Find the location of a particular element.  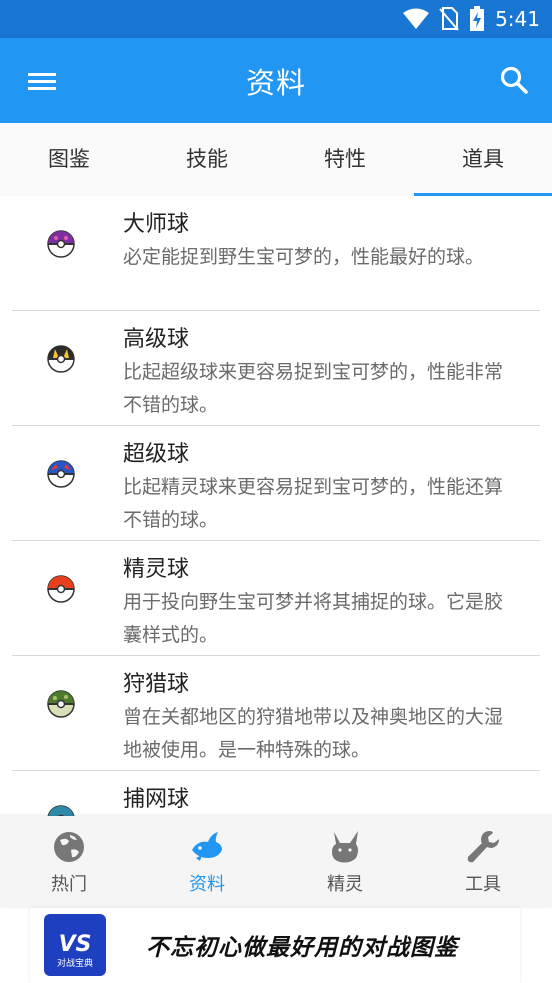

nav-item-data: 资料 is located at coordinates (207, 862).